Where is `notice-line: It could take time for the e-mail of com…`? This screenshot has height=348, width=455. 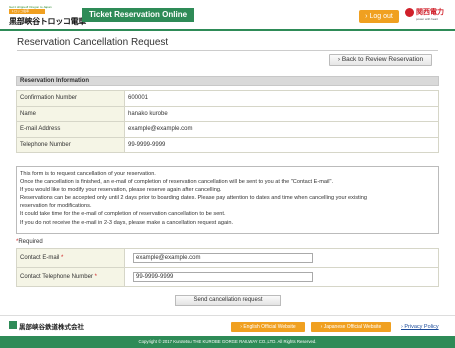 notice-line: It could take time for the e-mail of com… is located at coordinates (123, 214).